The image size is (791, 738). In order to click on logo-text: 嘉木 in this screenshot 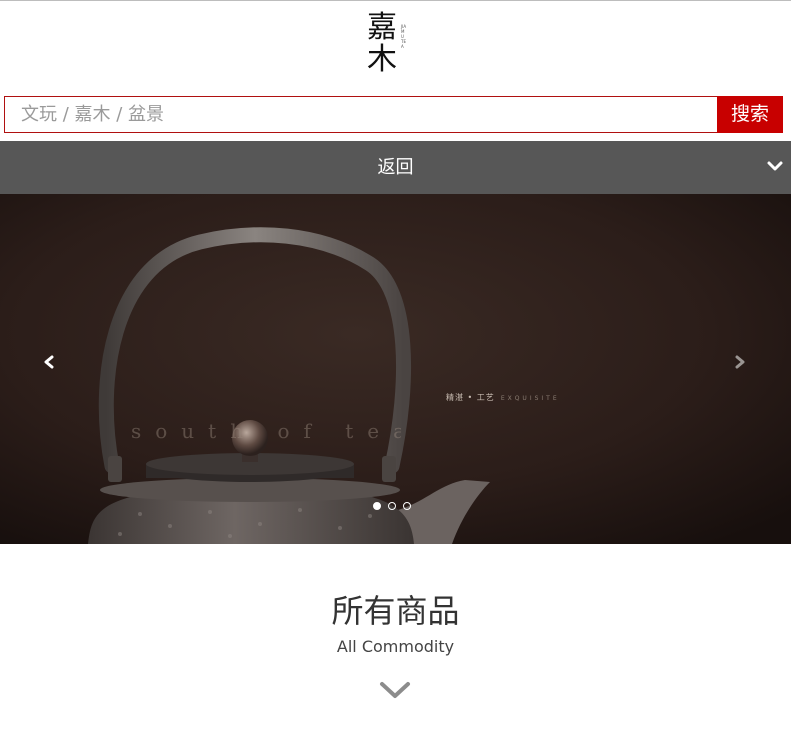, I will do `click(382, 43)`.